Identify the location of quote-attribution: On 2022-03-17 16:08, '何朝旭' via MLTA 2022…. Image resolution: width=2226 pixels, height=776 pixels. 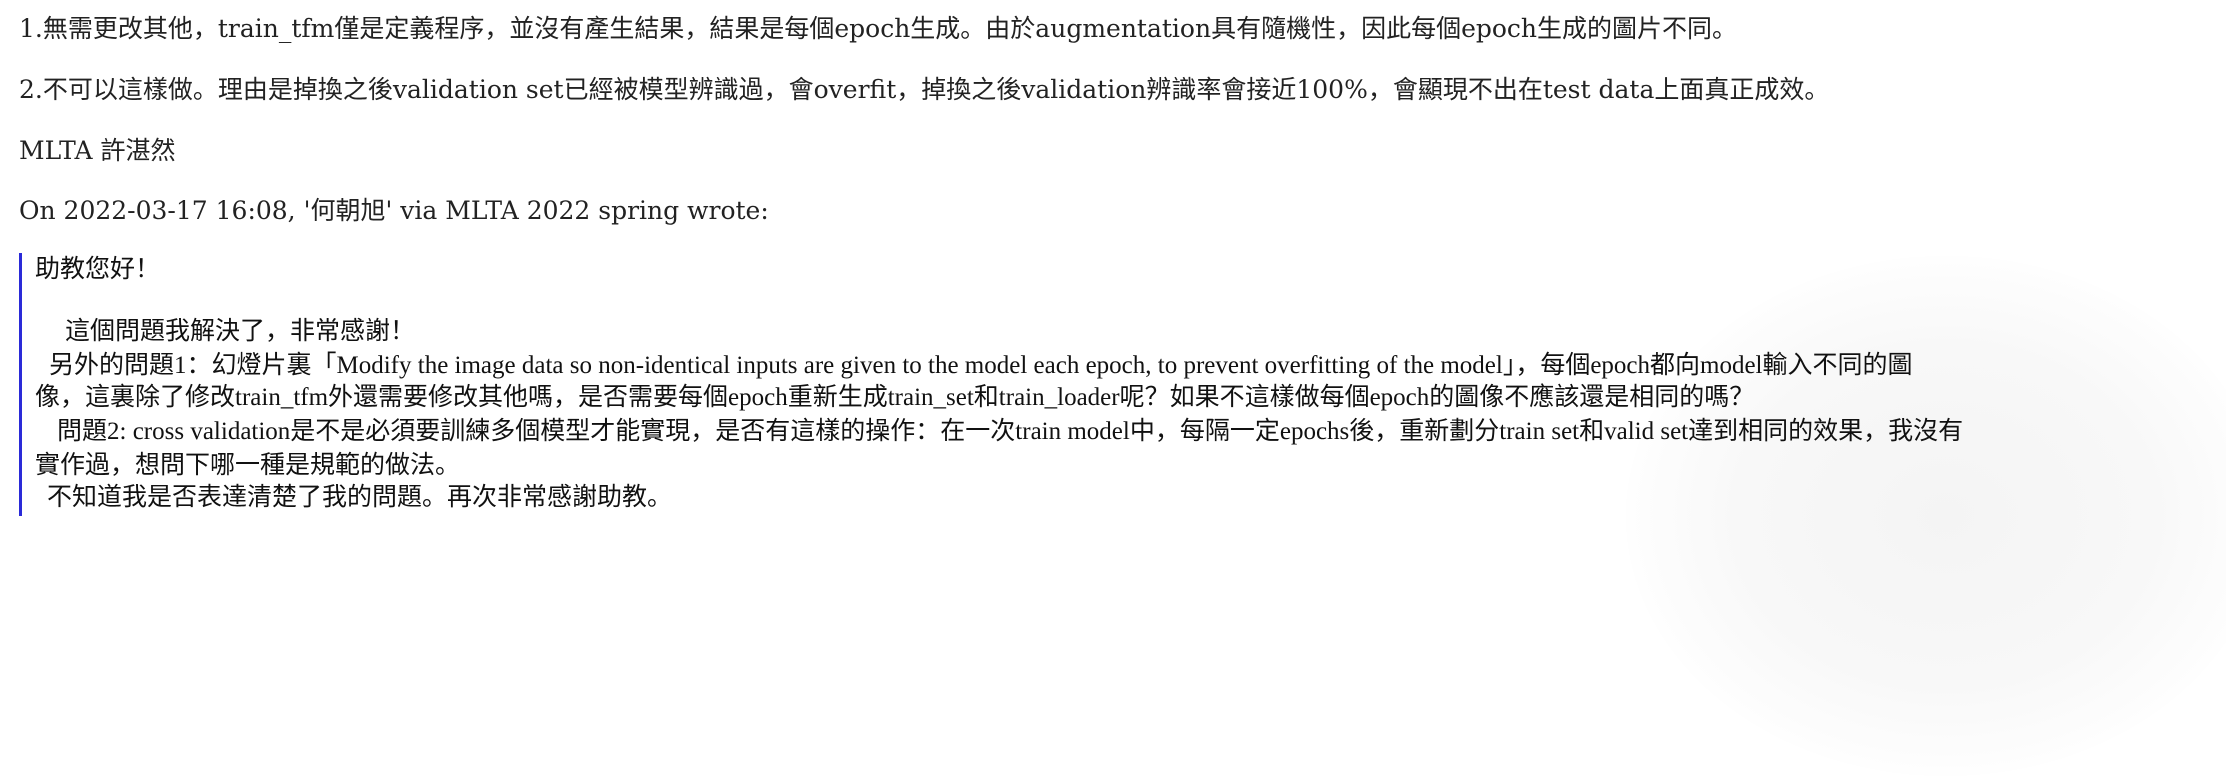
(394, 210).